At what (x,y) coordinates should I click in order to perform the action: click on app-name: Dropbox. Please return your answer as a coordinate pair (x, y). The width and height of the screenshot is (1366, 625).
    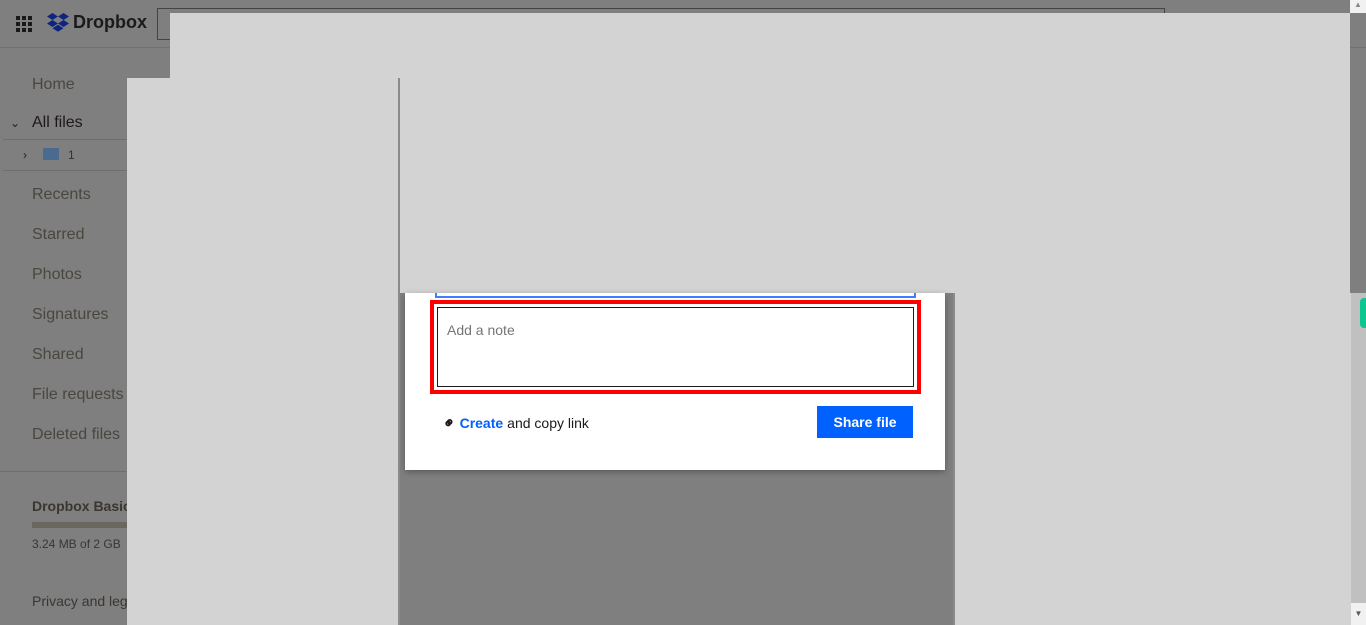
    Looking at the image, I should click on (110, 22).